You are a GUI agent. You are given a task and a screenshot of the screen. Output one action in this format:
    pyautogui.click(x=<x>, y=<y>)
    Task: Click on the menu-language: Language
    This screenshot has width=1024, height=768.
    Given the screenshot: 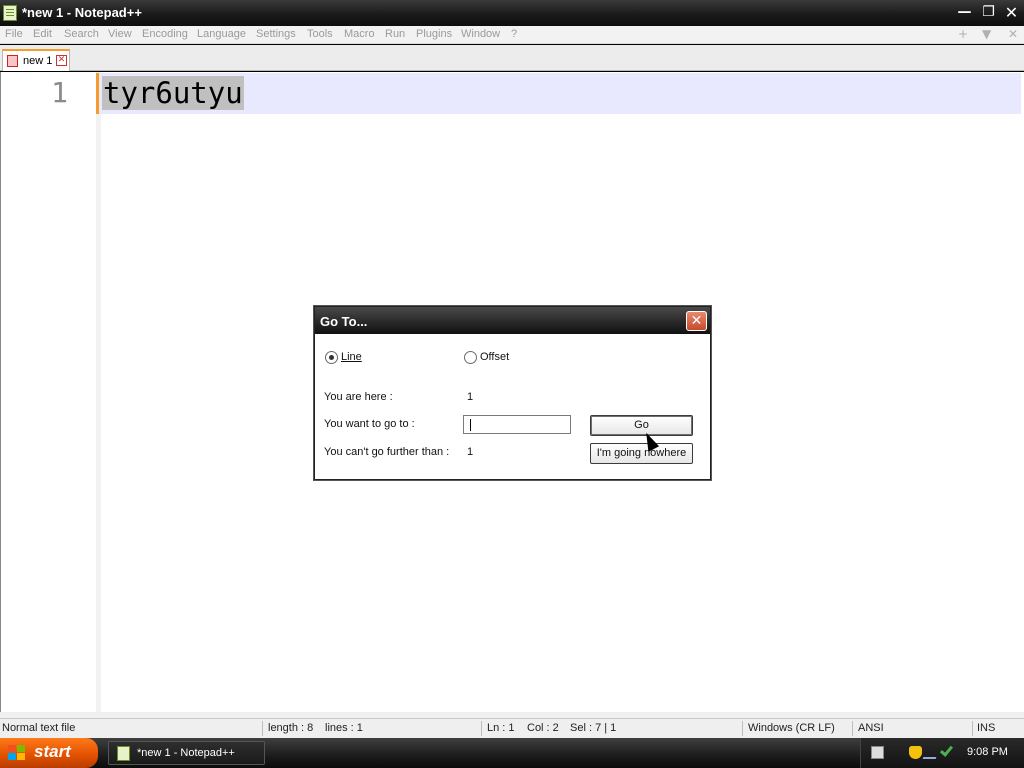 What is the action you would take?
    pyautogui.click(x=221, y=34)
    